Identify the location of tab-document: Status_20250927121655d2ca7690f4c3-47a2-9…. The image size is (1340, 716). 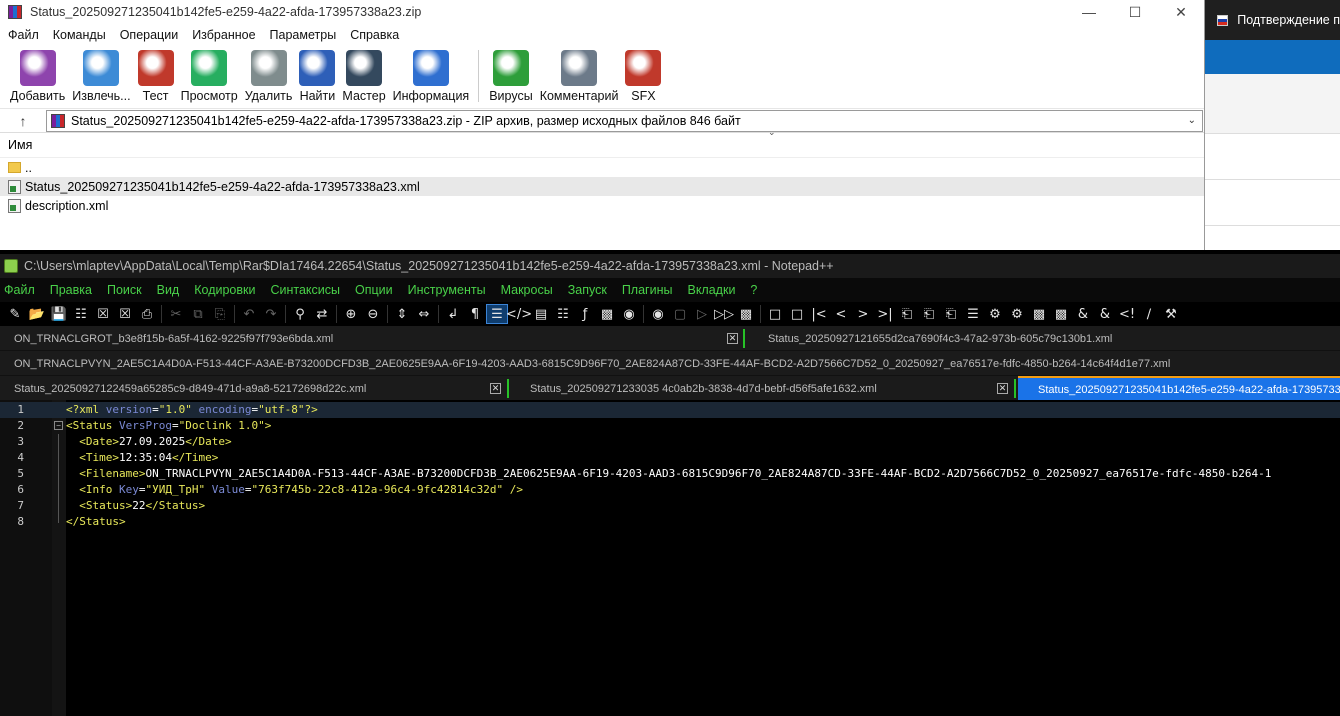
(940, 338).